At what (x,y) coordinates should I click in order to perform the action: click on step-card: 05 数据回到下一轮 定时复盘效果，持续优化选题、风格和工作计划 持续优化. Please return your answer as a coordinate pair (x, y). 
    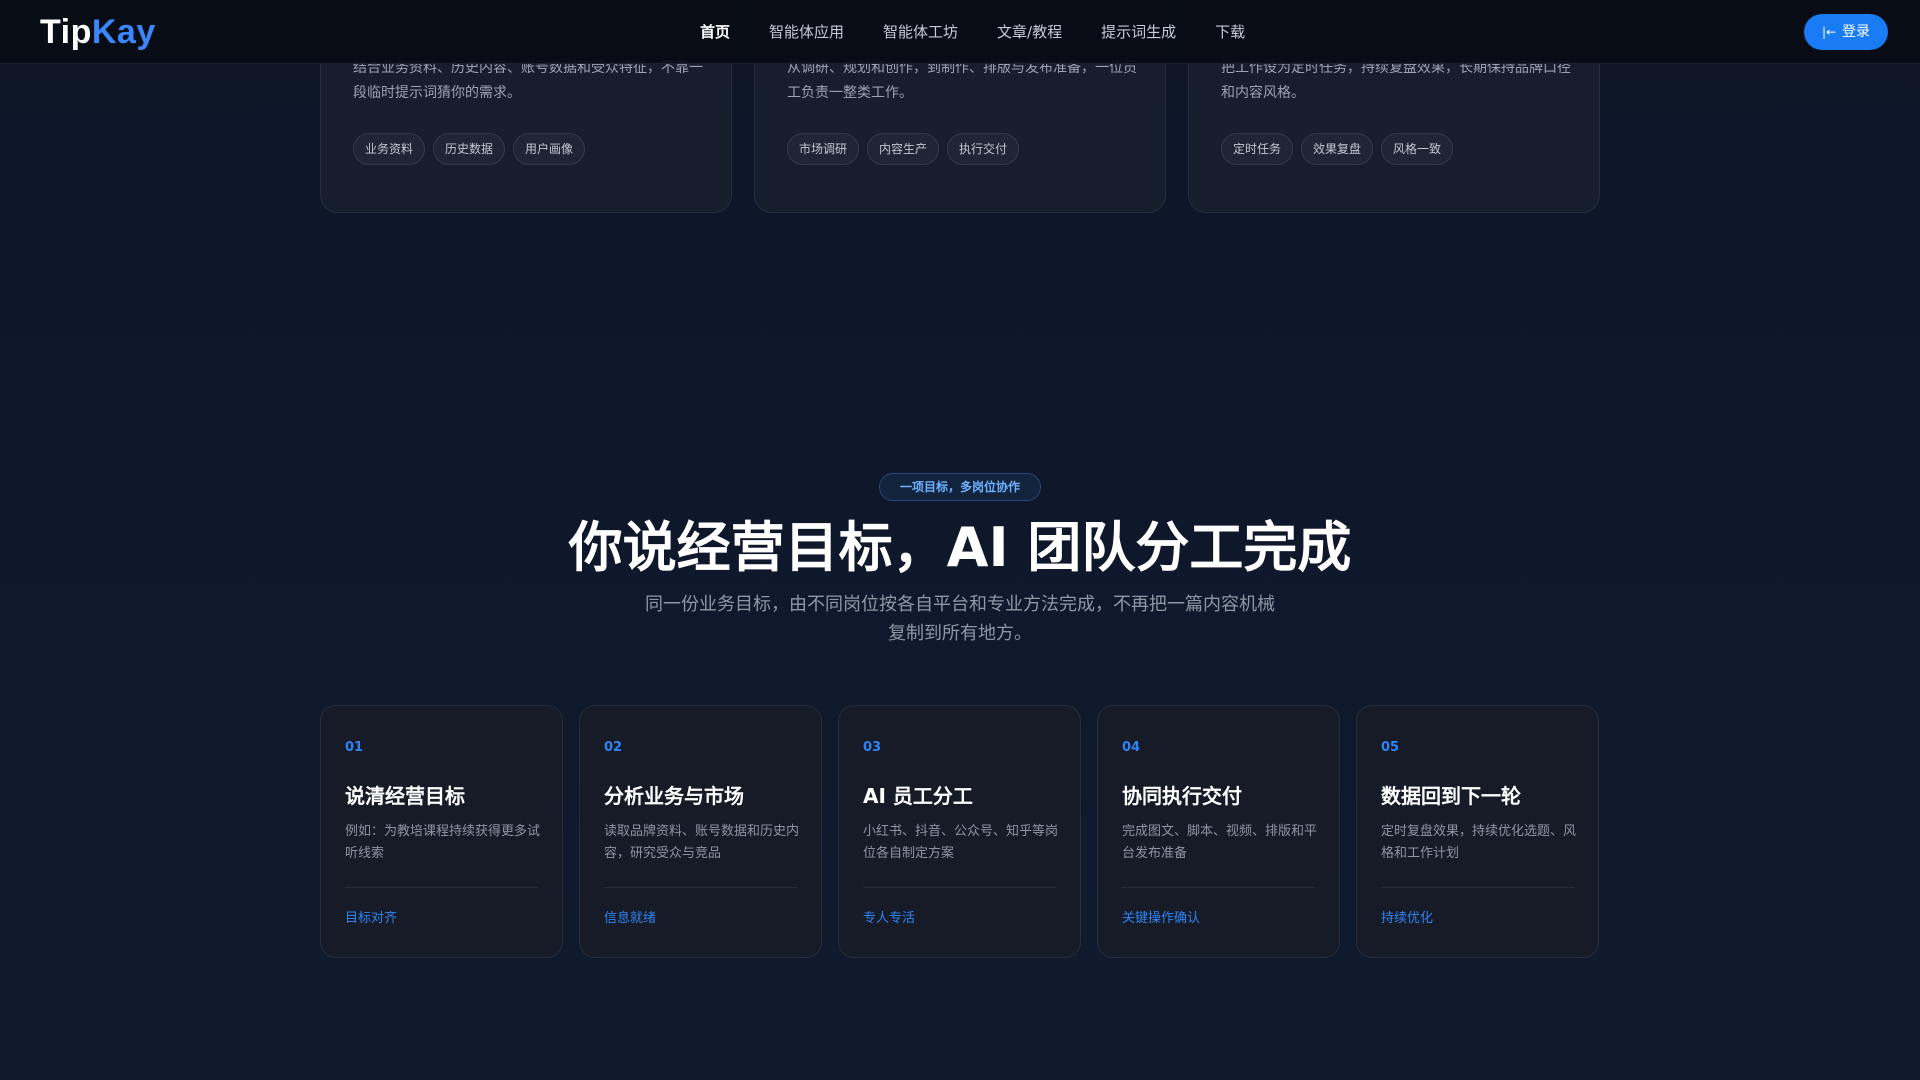
    Looking at the image, I should click on (1477, 831).